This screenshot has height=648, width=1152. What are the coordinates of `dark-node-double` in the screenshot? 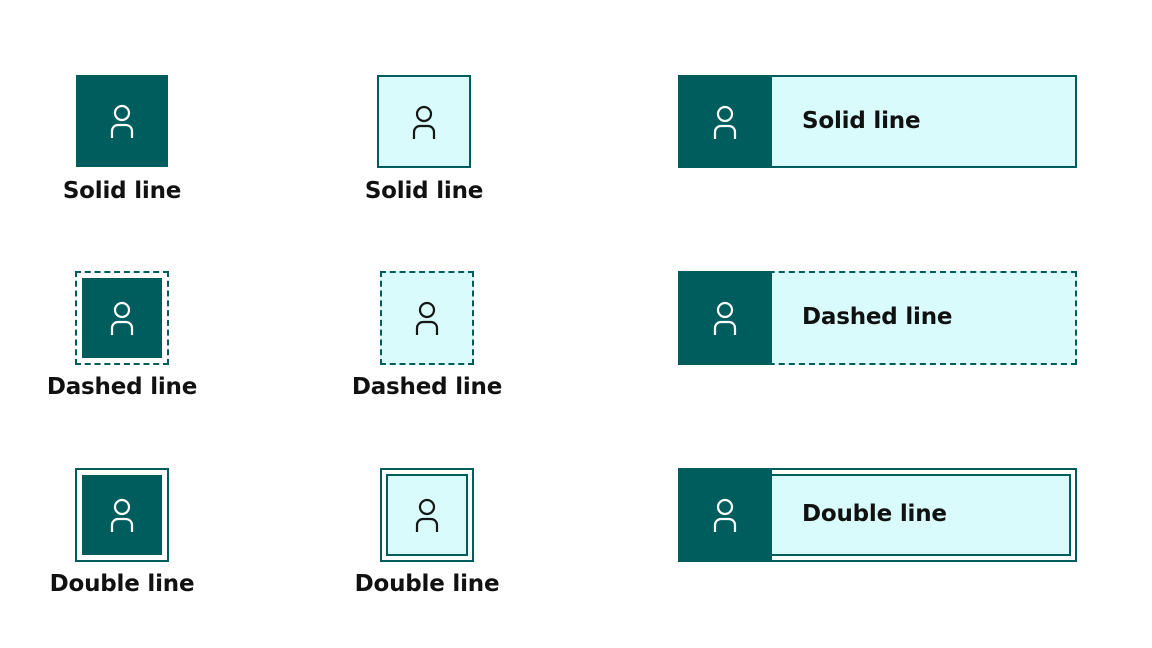 It's located at (122, 515).